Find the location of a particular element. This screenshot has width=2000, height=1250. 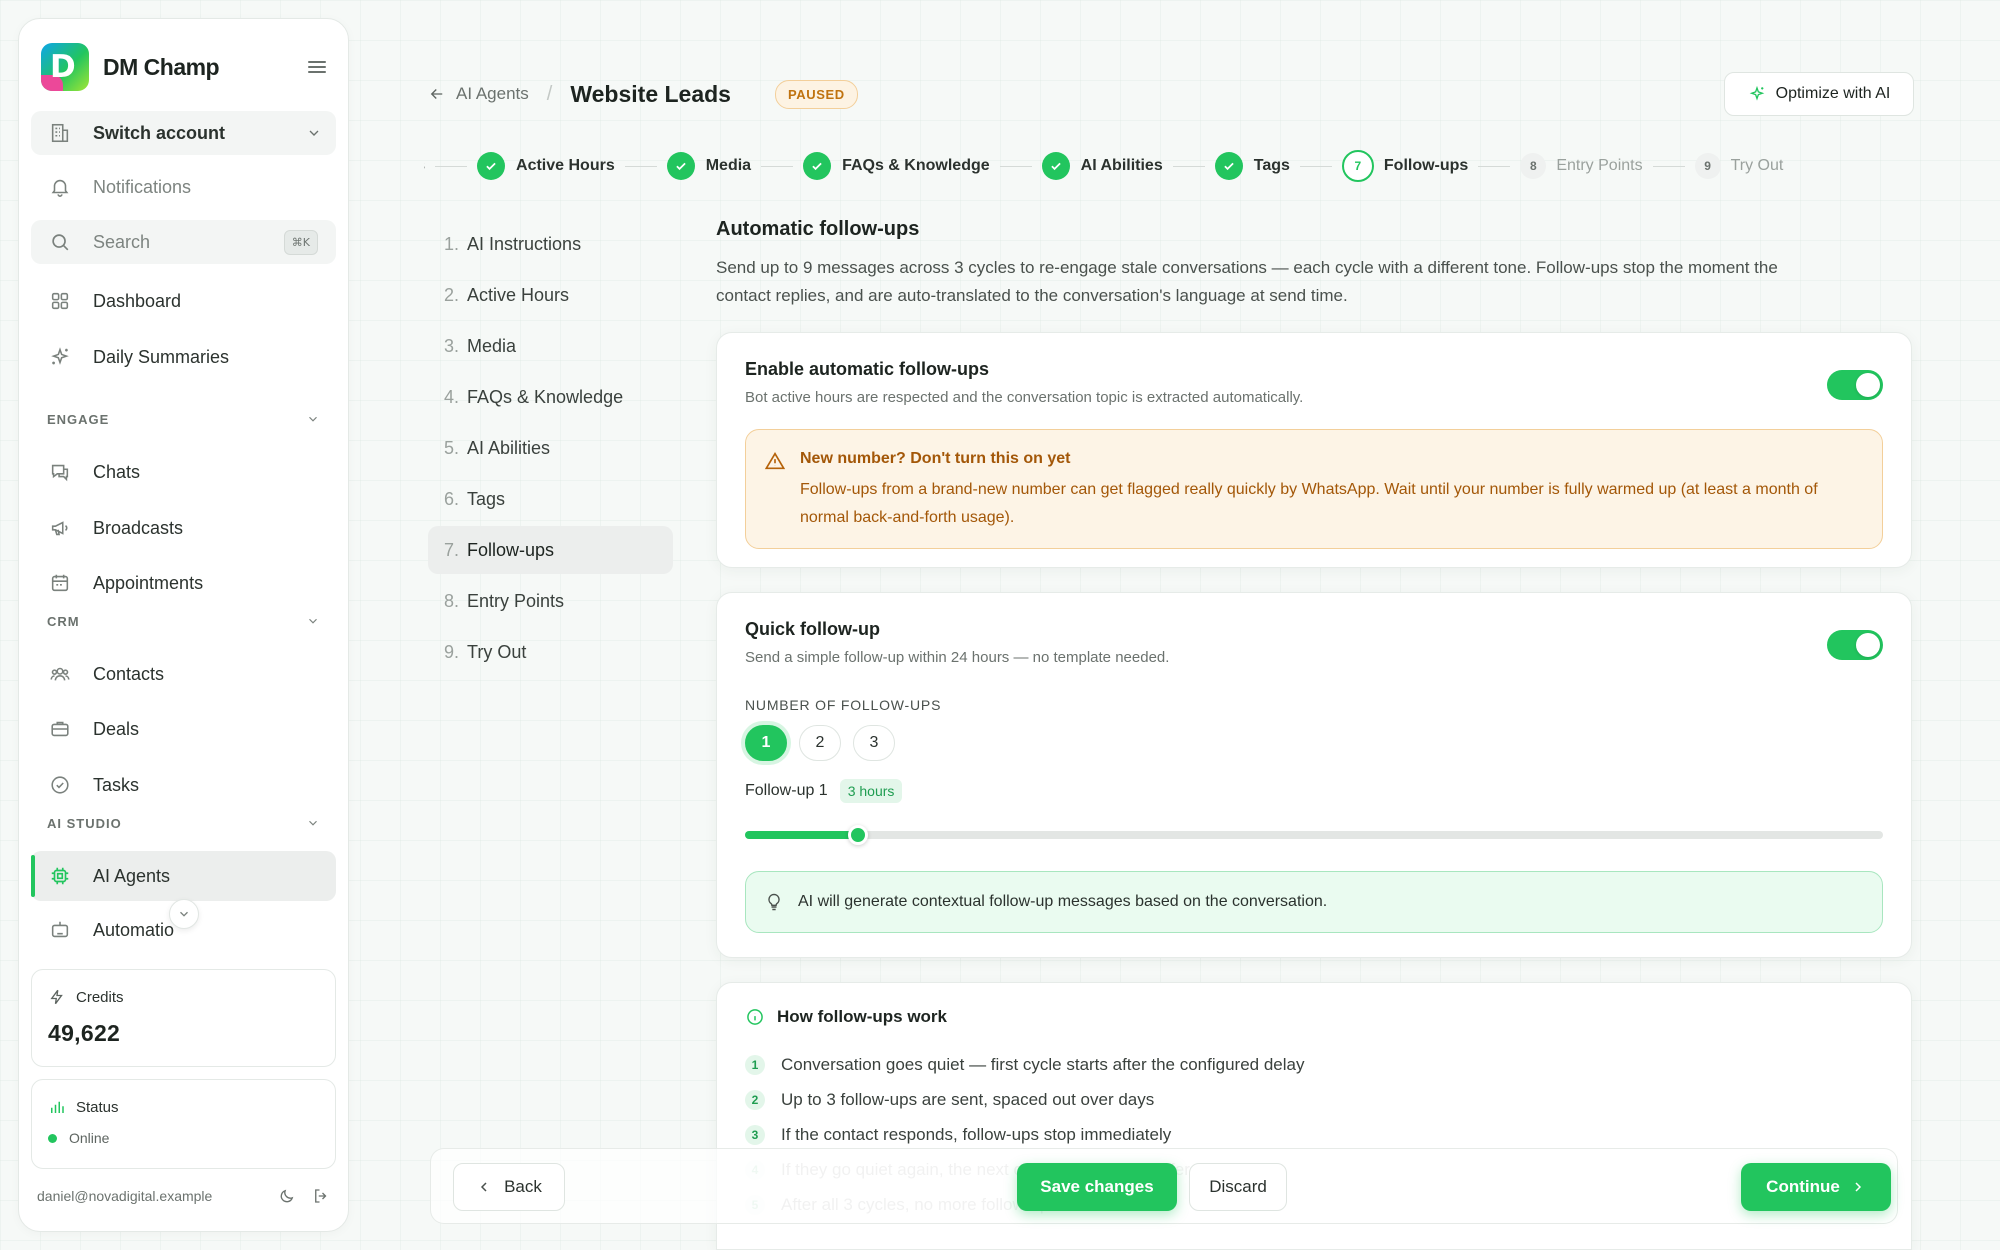

back-button: Back is located at coordinates (509, 1187).